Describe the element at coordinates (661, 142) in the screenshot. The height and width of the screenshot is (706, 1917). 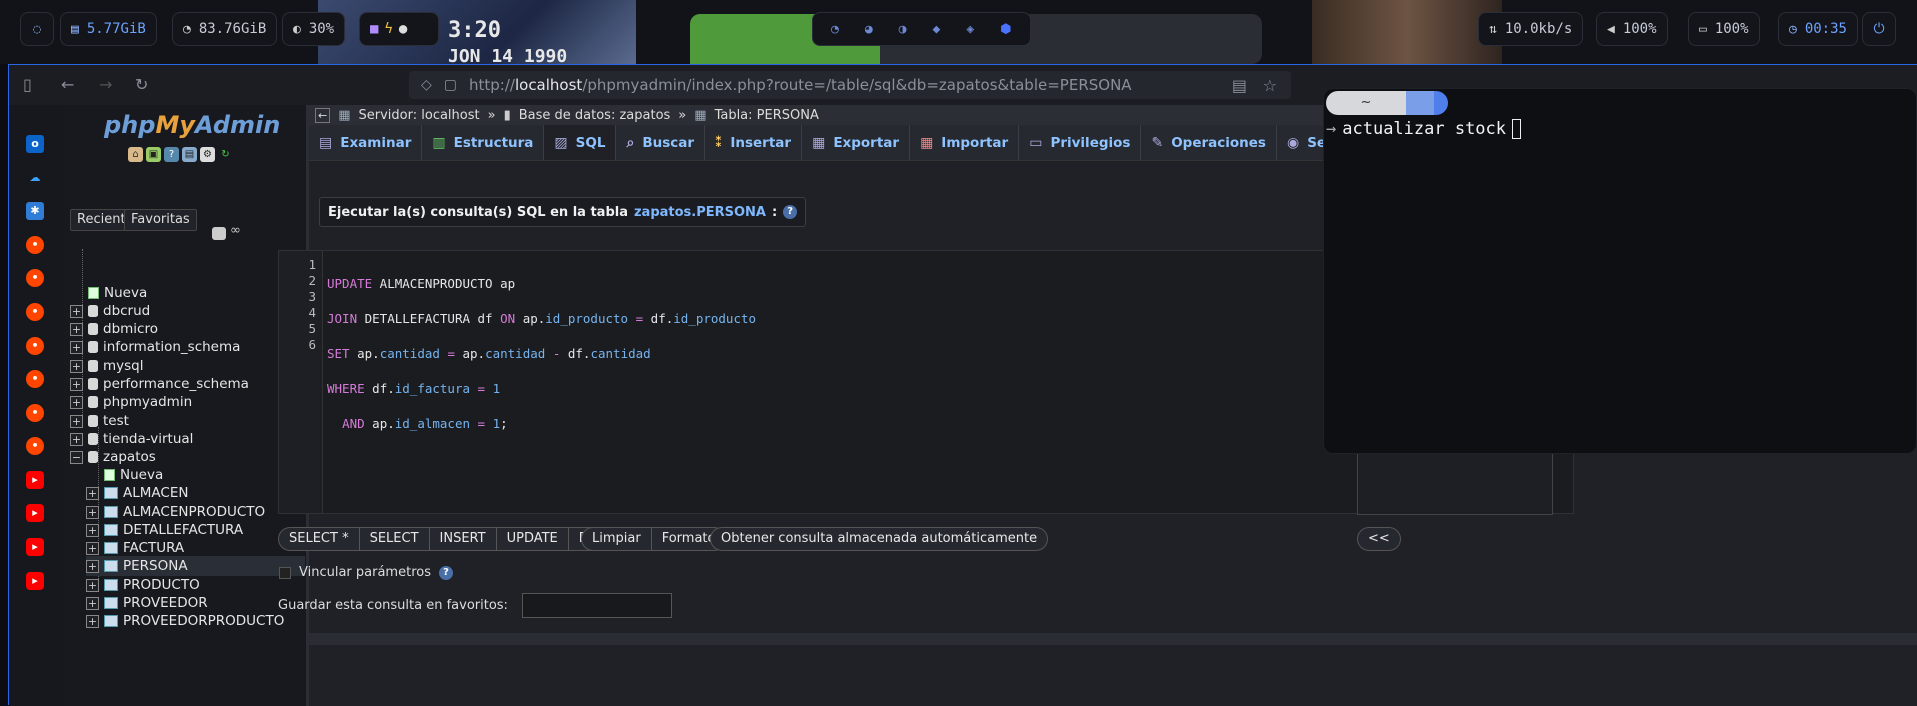
I see `tab-buscar: ⌕ Buscar` at that location.